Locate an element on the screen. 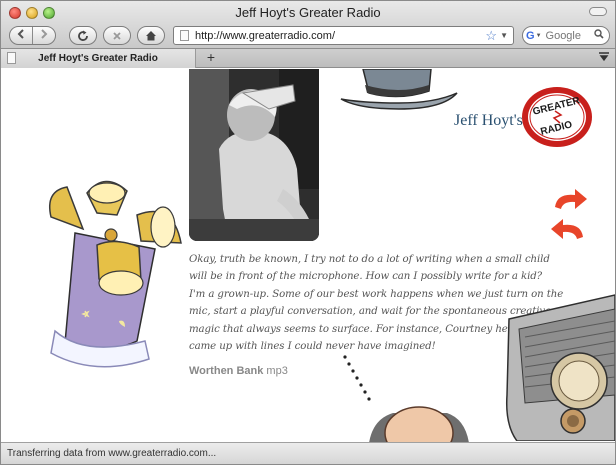  bald-head-illustration is located at coordinates (419, 424).